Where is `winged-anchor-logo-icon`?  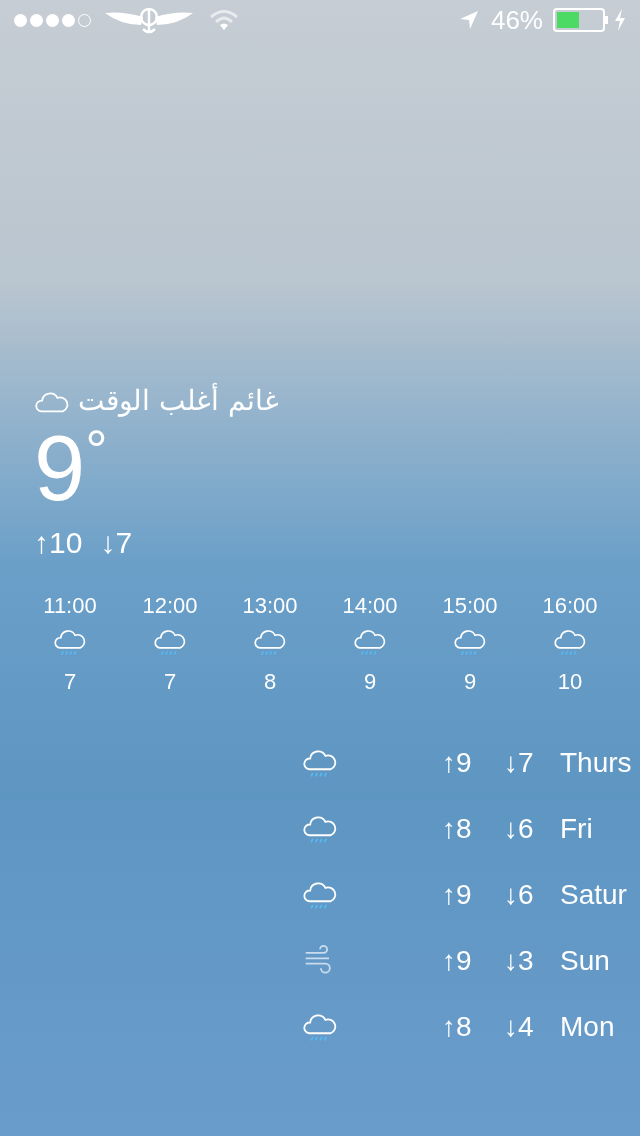 winged-anchor-logo-icon is located at coordinates (149, 20).